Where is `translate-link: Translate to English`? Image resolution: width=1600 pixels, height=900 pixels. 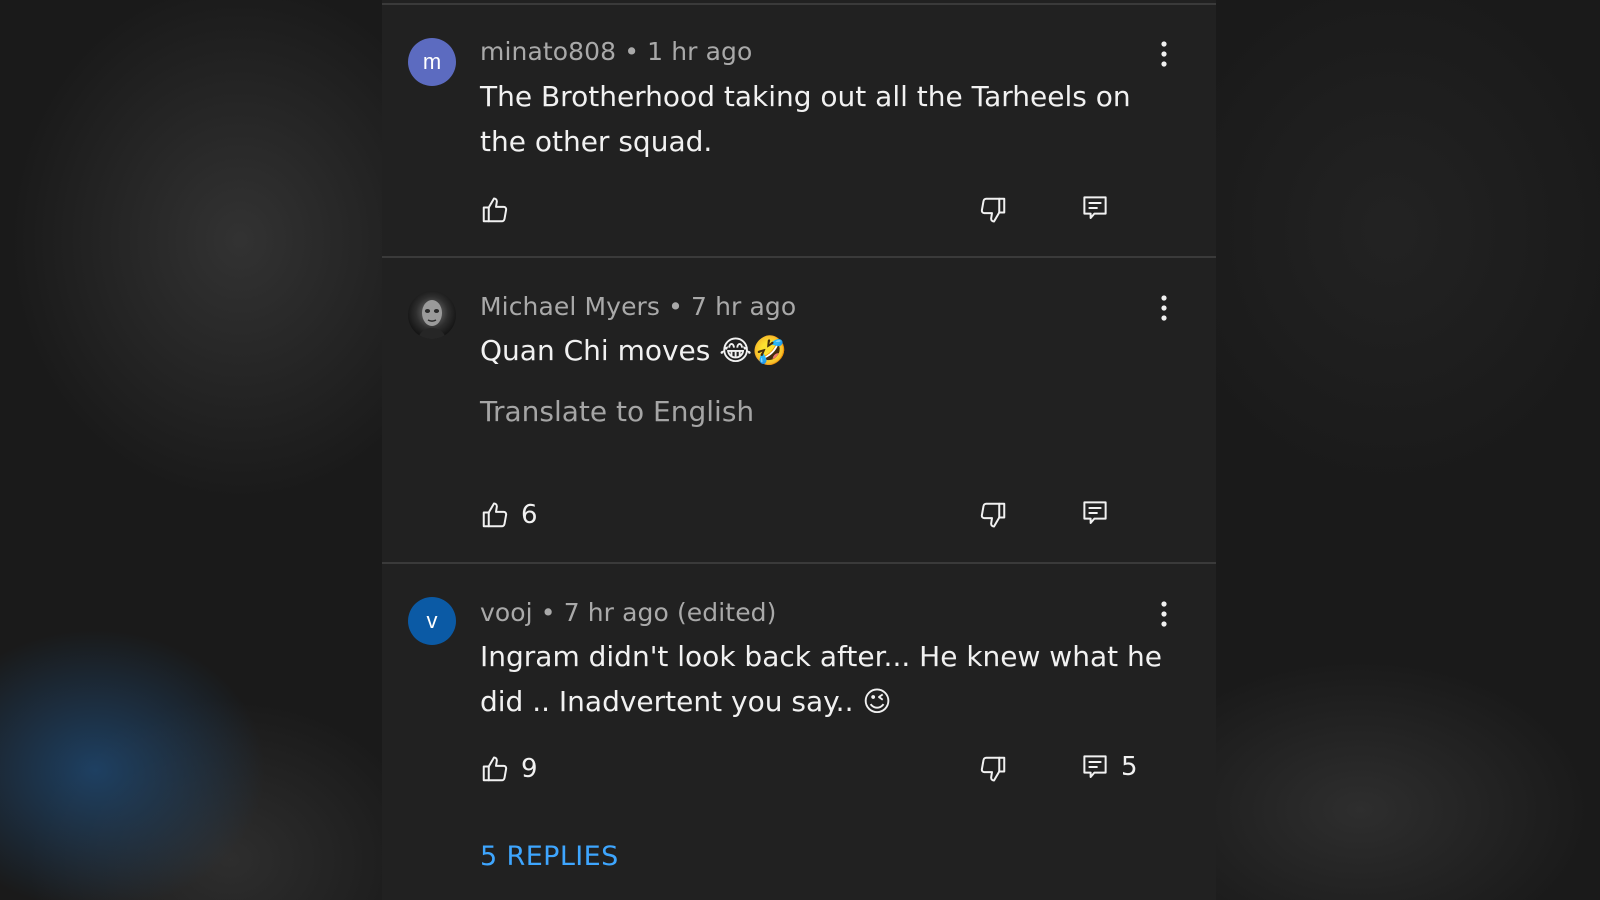 translate-link: Translate to English is located at coordinates (617, 411).